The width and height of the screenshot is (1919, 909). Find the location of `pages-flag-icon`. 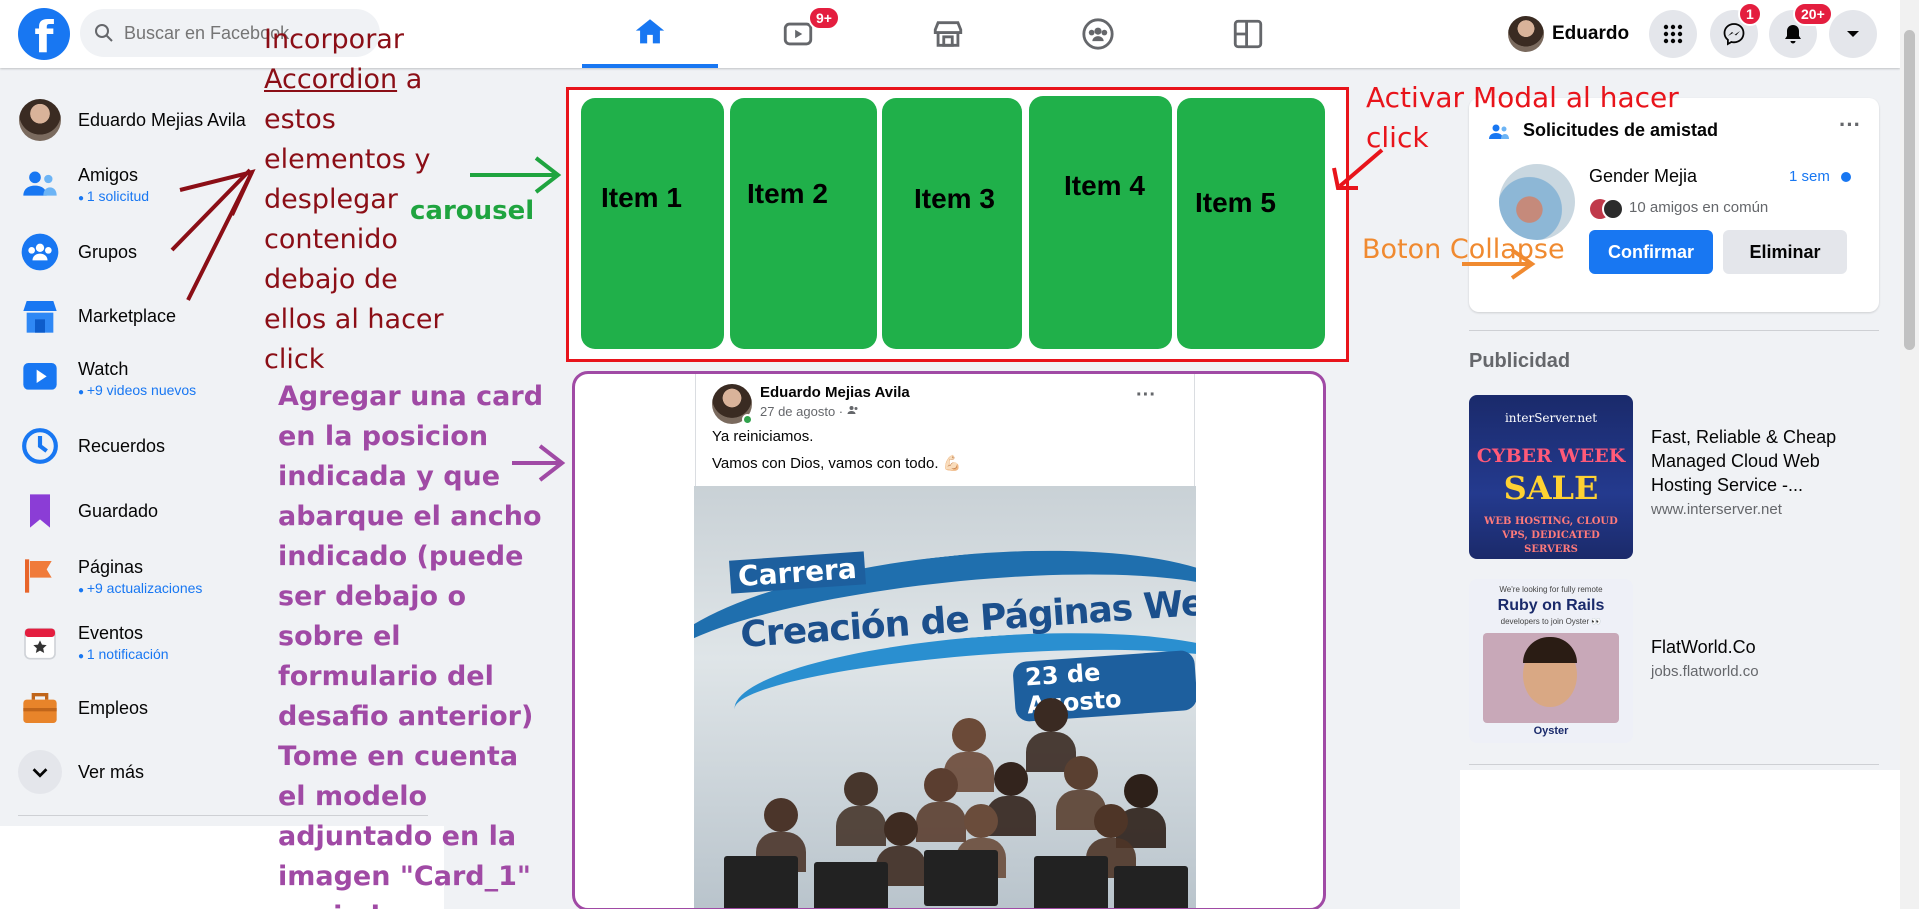

pages-flag-icon is located at coordinates (38, 576).